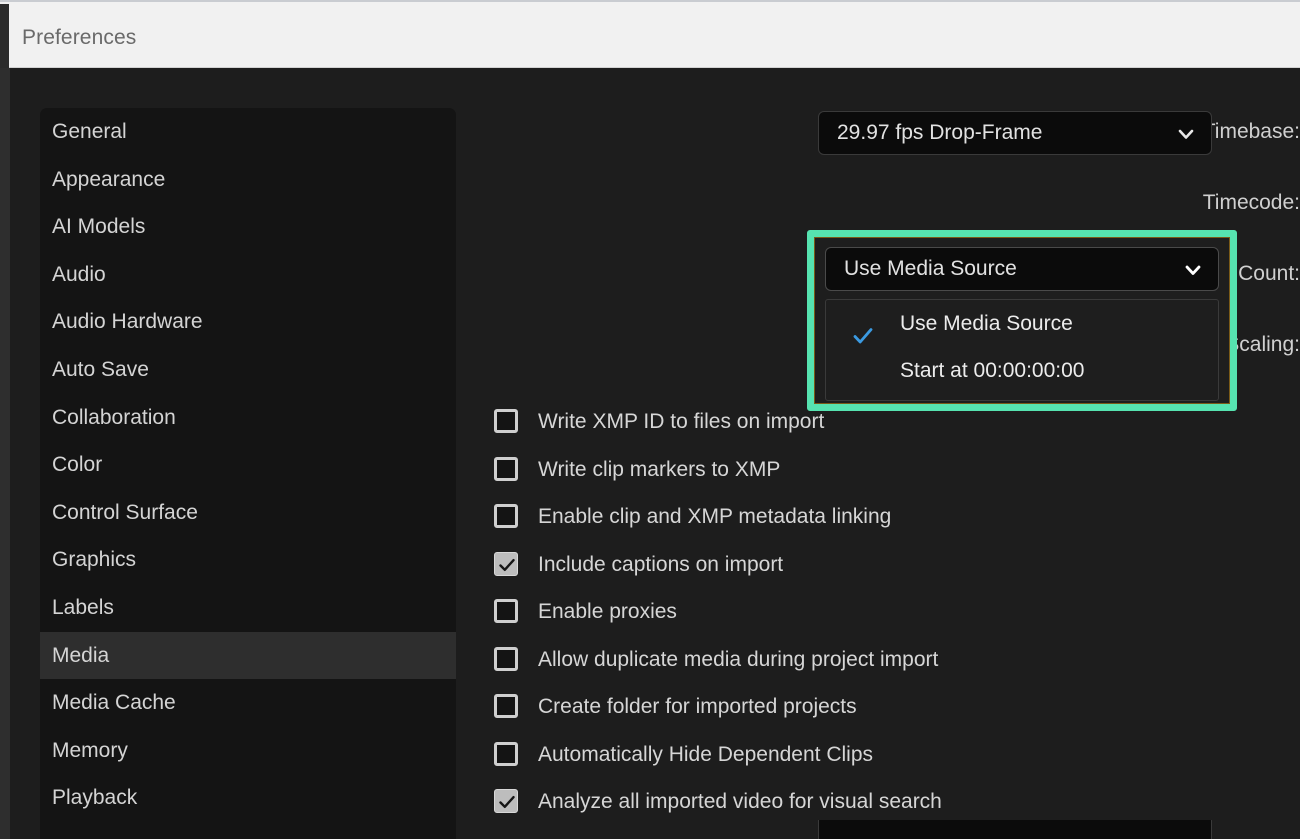  What do you see at coordinates (114, 703) in the screenshot?
I see `sidebar-item-label: Media Cache` at bounding box center [114, 703].